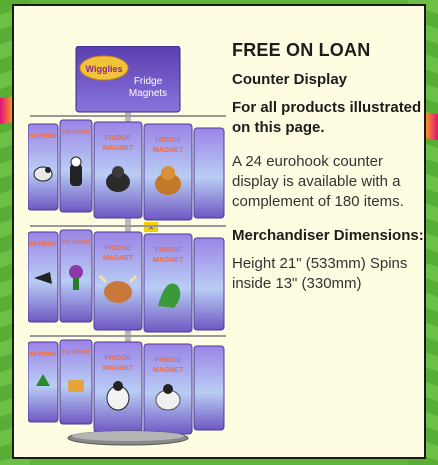 The image size is (438, 465). Describe the element at coordinates (43, 382) in the screenshot. I see `card-keyring-5: KEYRING` at that location.